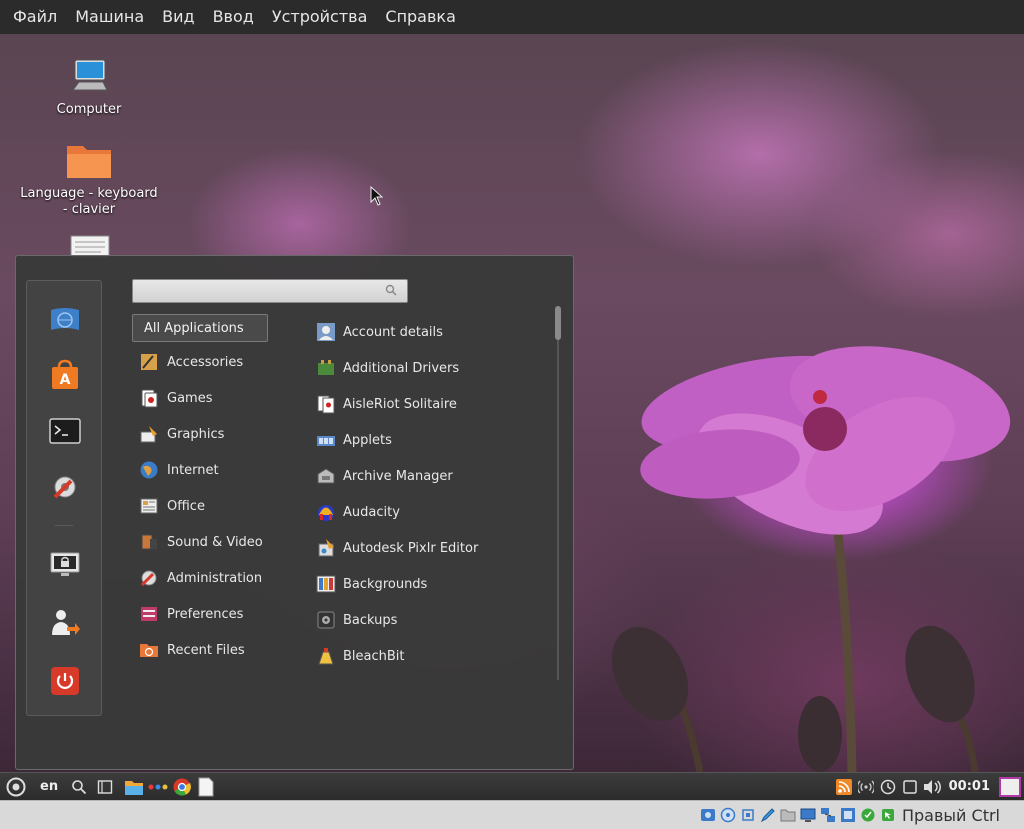  What do you see at coordinates (65, 623) in the screenshot?
I see `favorite-logout` at bounding box center [65, 623].